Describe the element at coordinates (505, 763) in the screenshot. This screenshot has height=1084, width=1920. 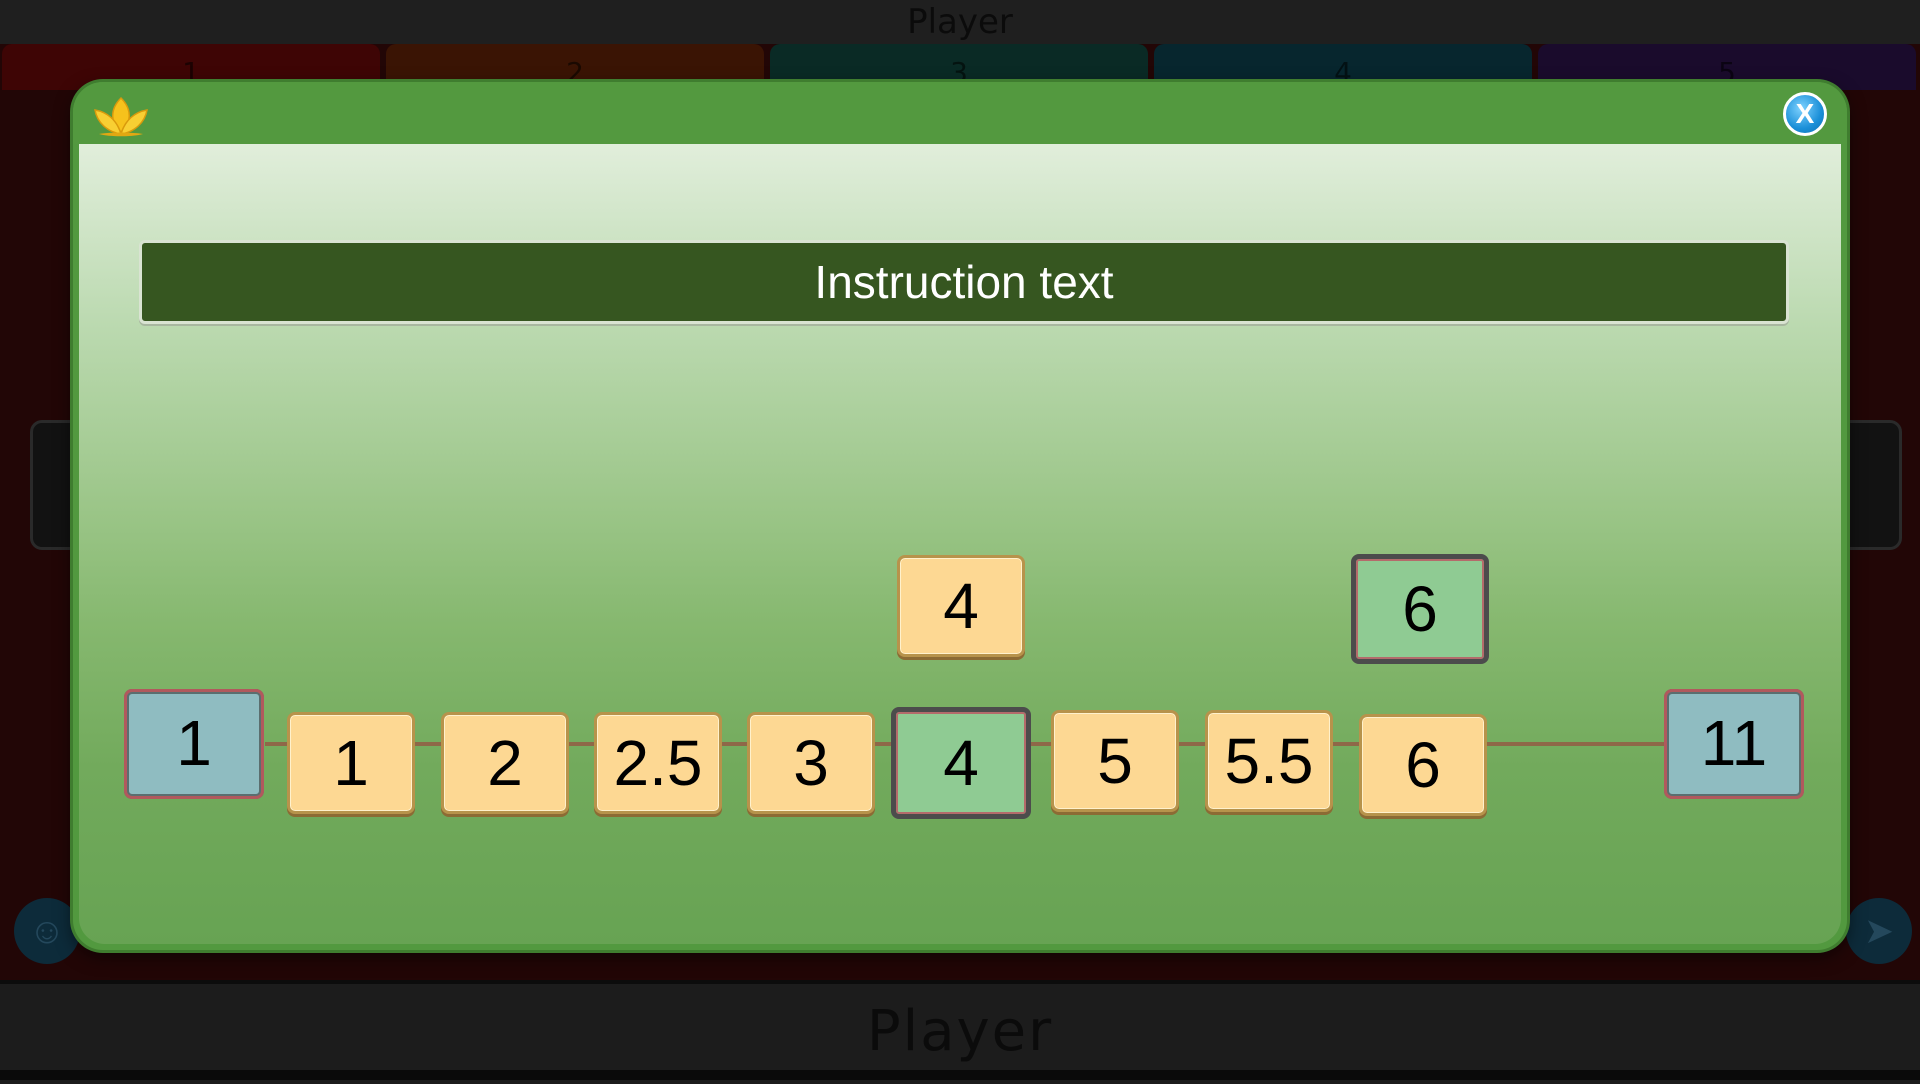
I see `answer-tile: 2` at that location.